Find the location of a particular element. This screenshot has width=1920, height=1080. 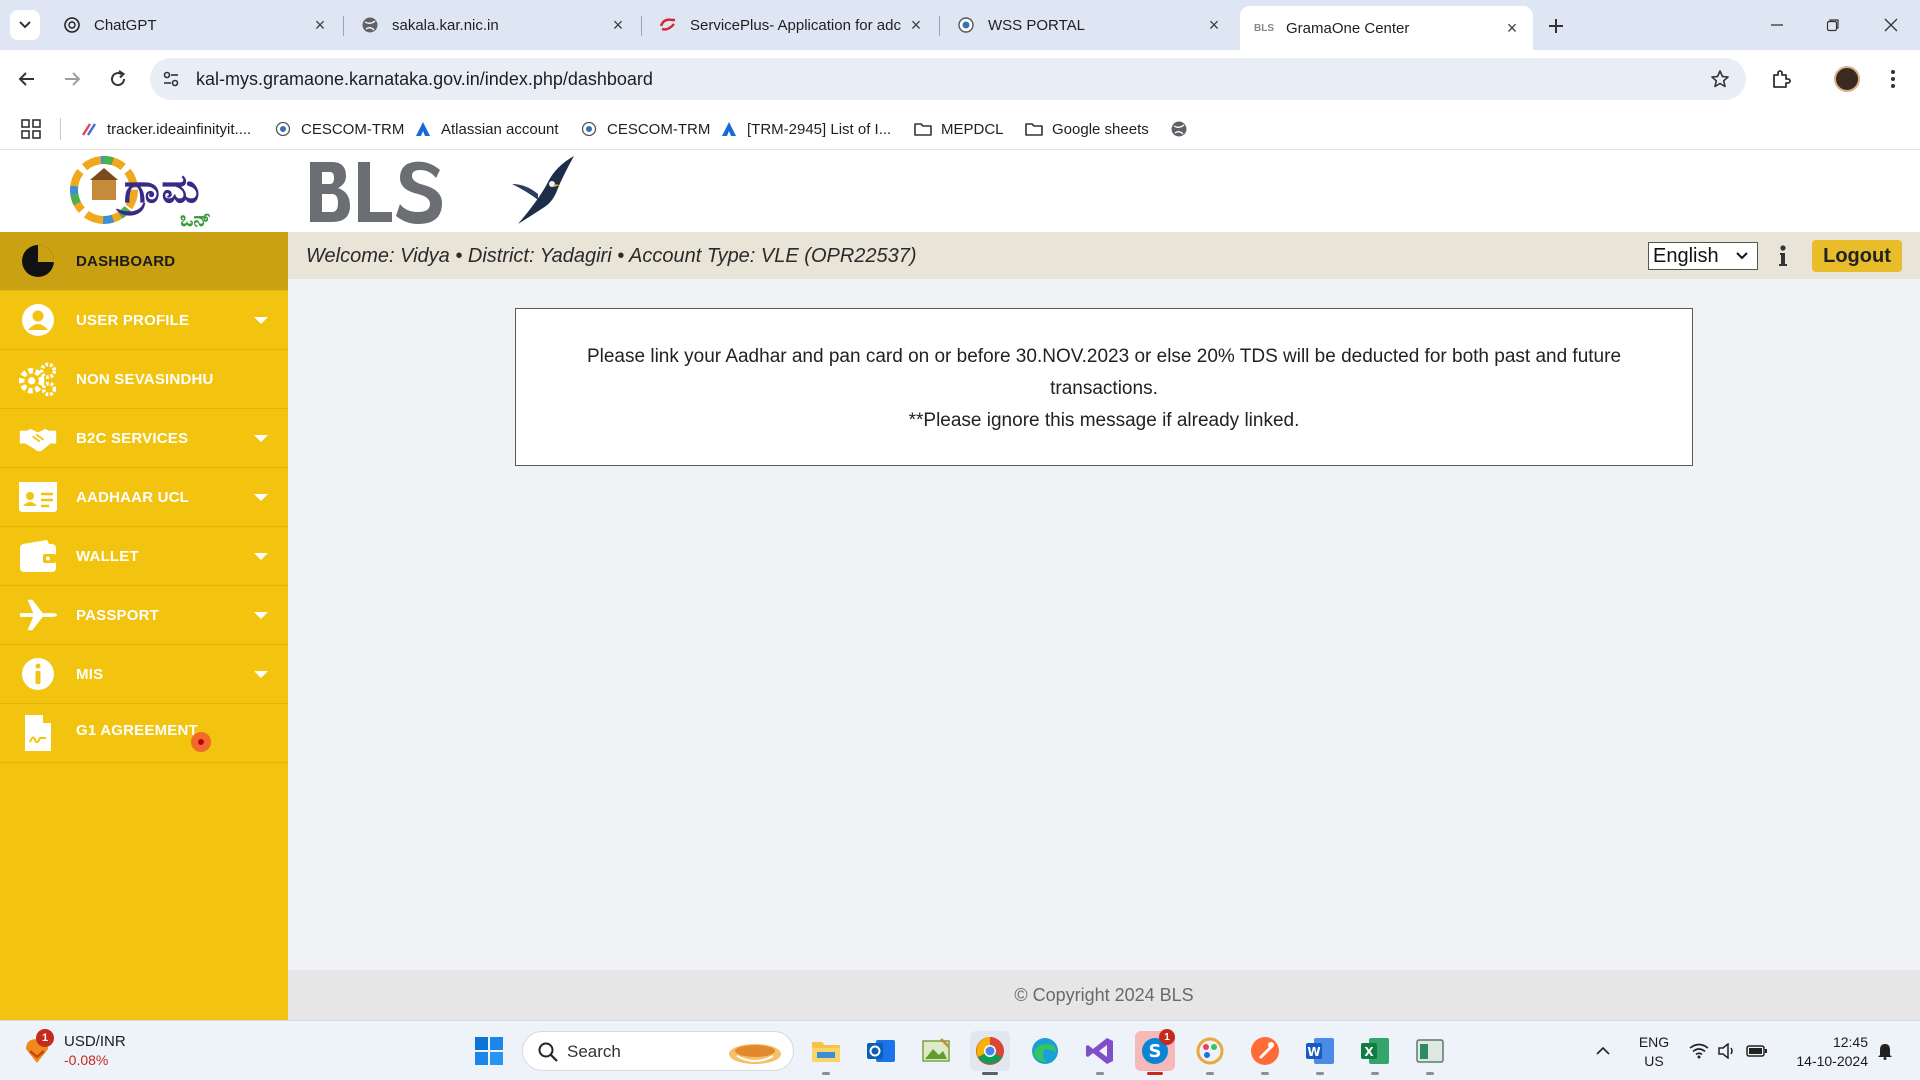

input-language-indicator: ENG US is located at coordinates (1654, 1052).